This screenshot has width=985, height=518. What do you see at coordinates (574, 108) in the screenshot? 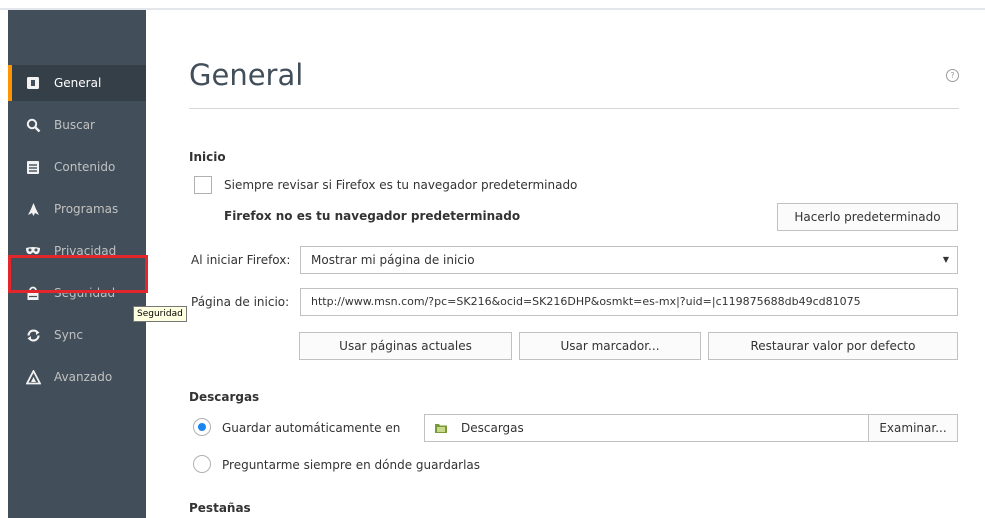
I see `title-divider` at bounding box center [574, 108].